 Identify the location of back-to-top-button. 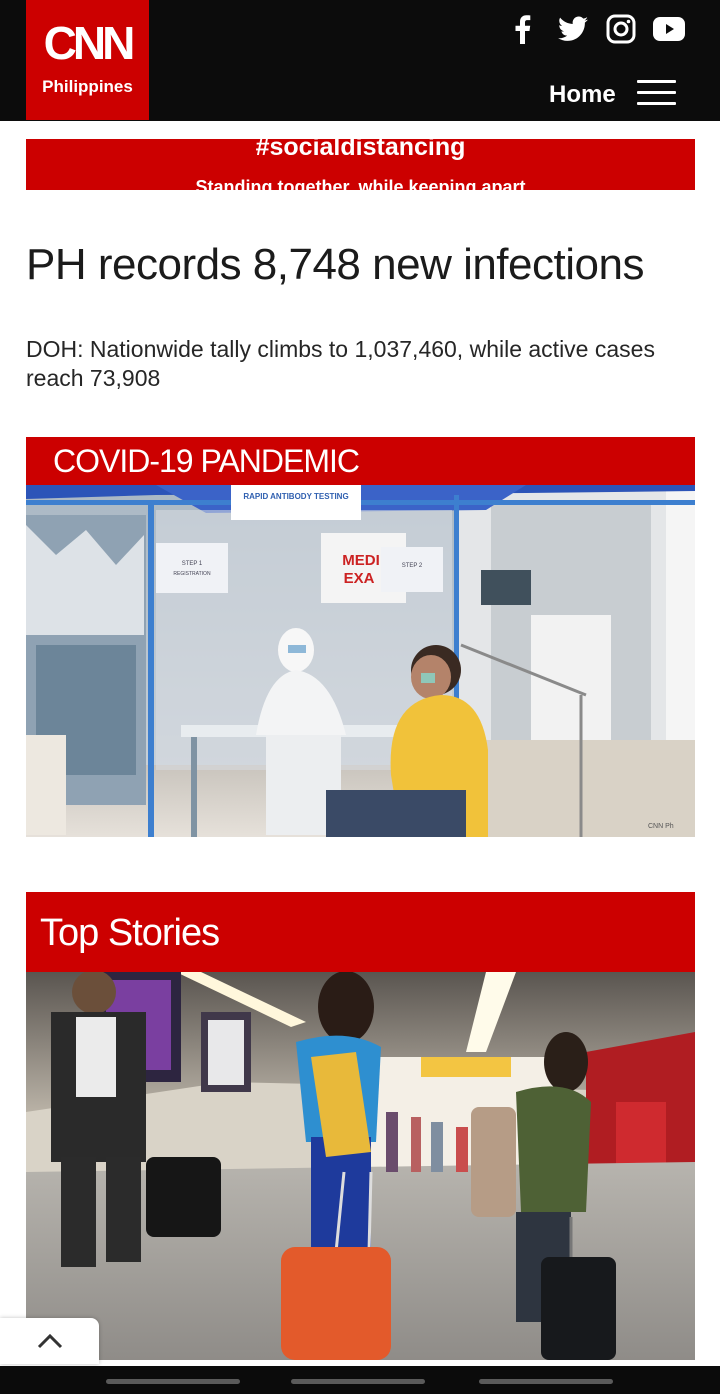
(49, 1341).